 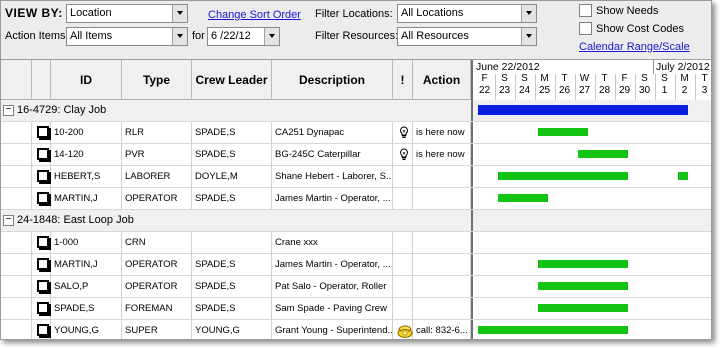 What do you see at coordinates (354, 14) in the screenshot?
I see `filter-locations-label: Filter Locations:` at bounding box center [354, 14].